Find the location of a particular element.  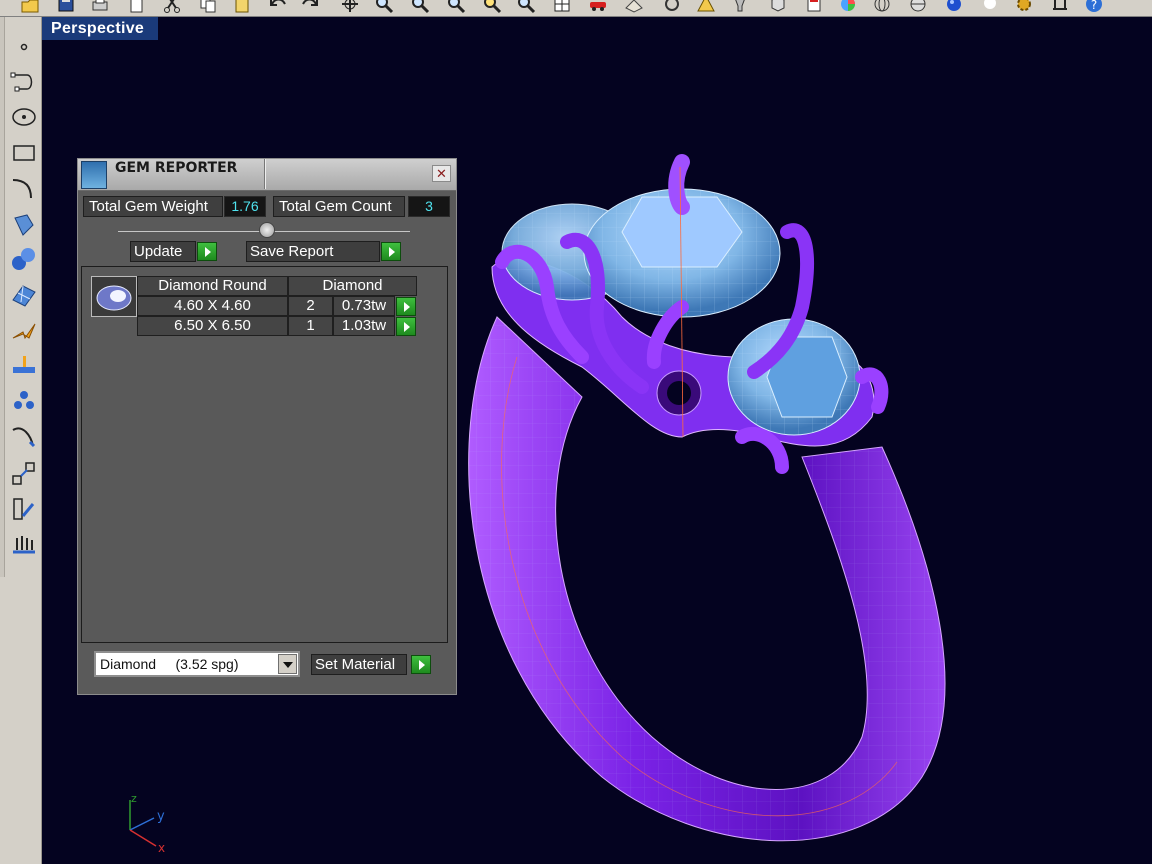

material-icon is located at coordinates (814, 7).